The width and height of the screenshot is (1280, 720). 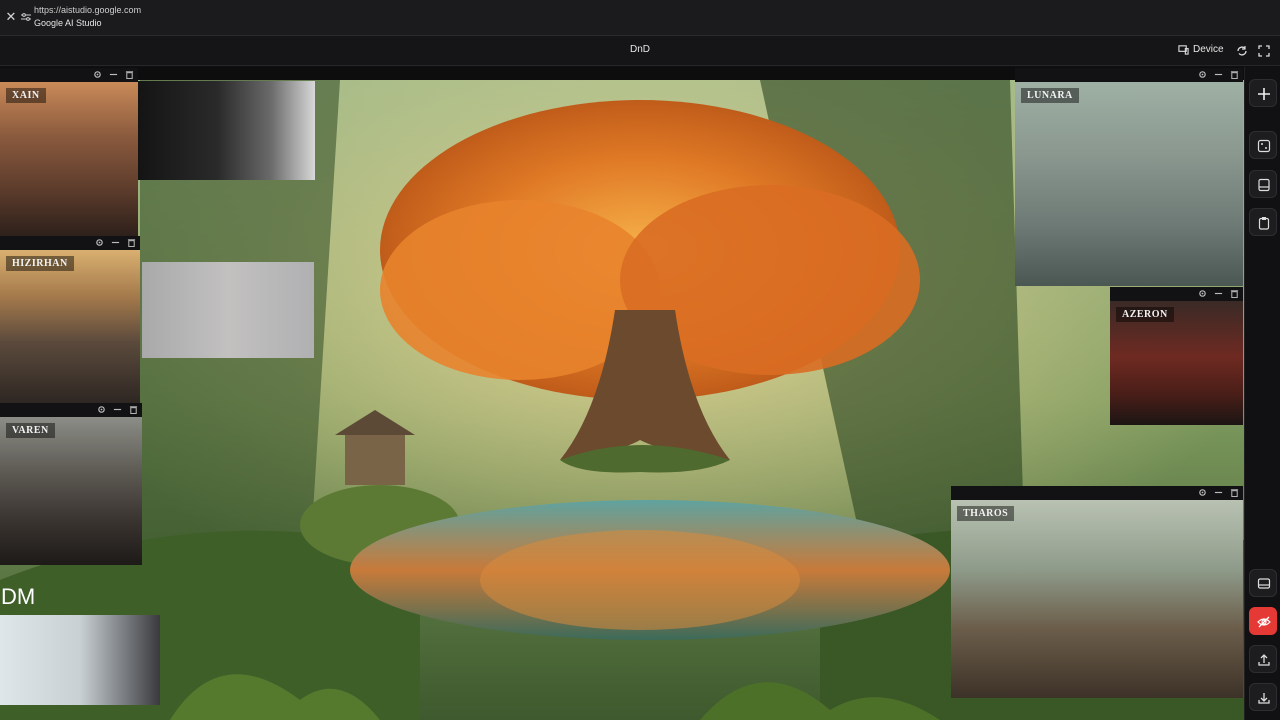 What do you see at coordinates (26, 17) in the screenshot?
I see `tune-icon` at bounding box center [26, 17].